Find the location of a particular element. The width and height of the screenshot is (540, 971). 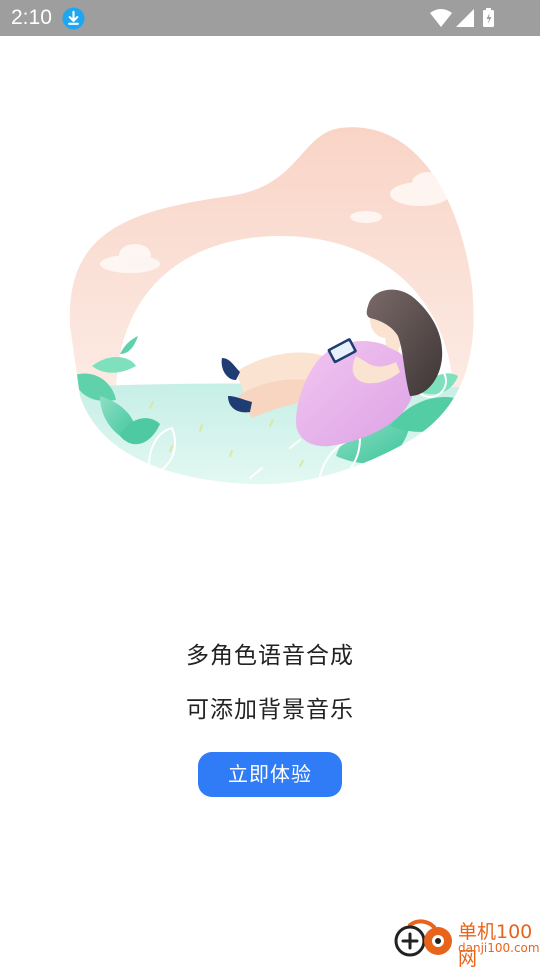

wifi-icon is located at coordinates (441, 18).